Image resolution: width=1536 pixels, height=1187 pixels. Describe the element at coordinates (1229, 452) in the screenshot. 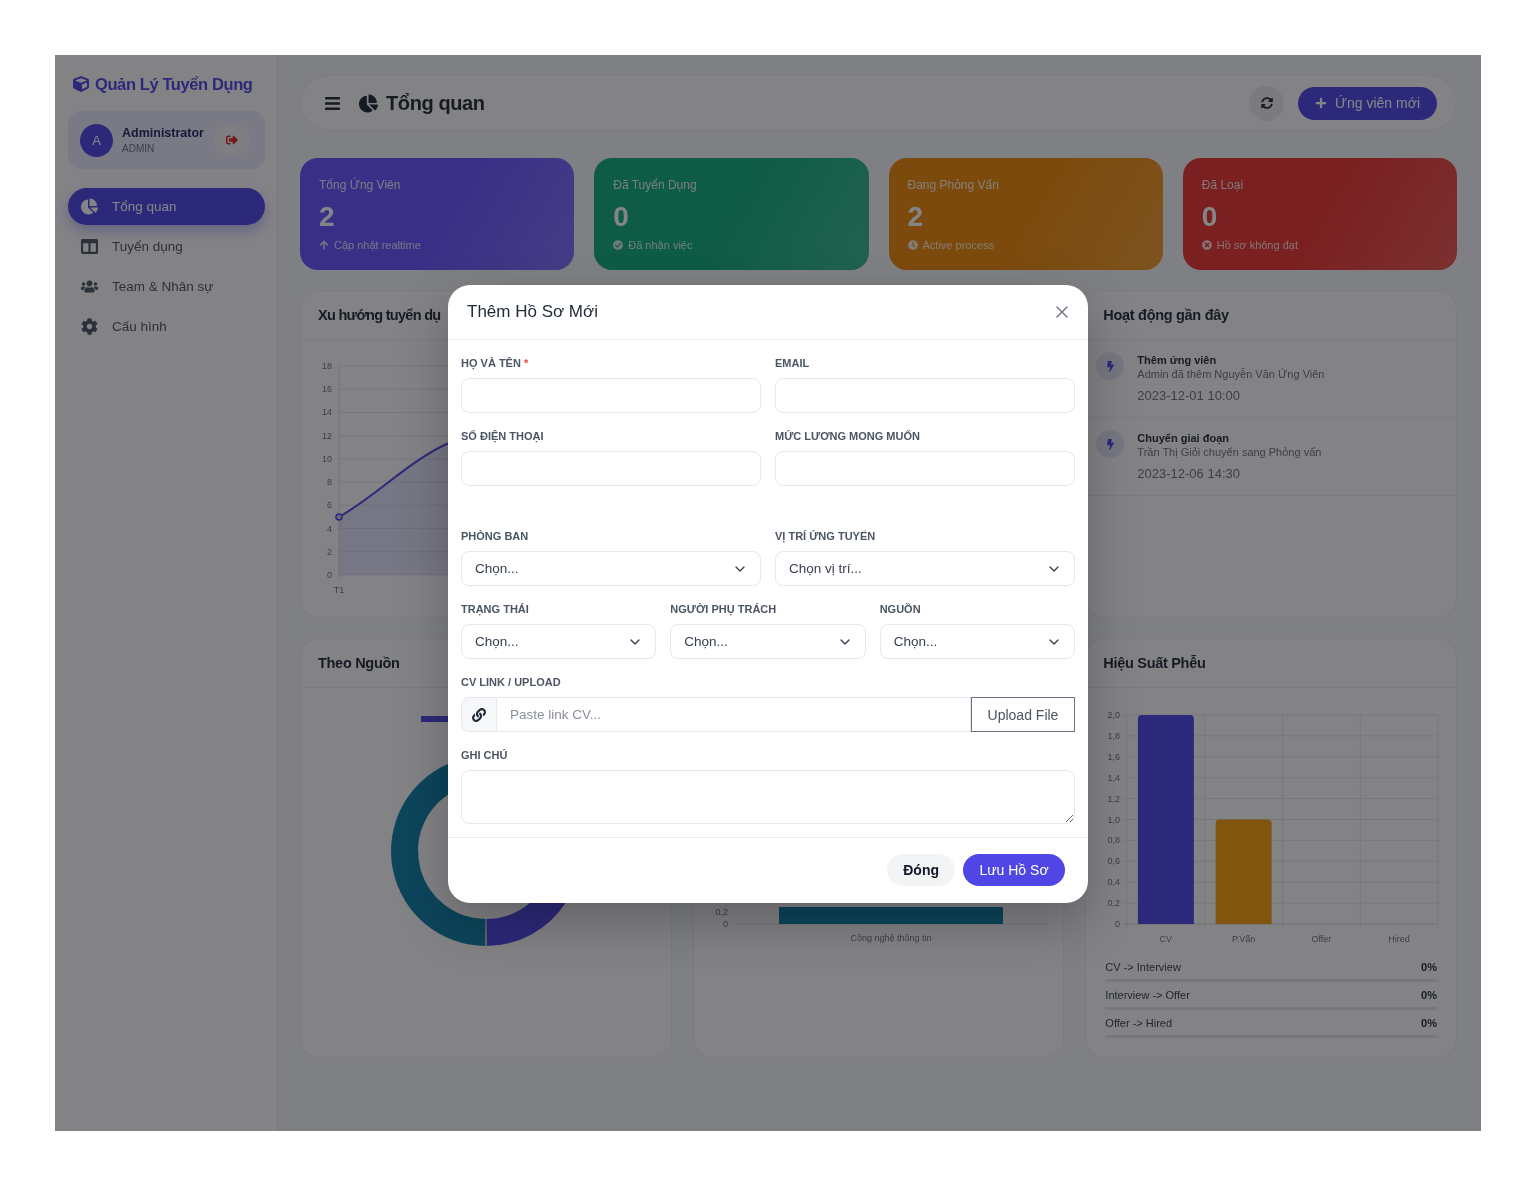

I see `activity-text: Trần Thị Giỏi chuyển sang Phỏng vấn` at that location.